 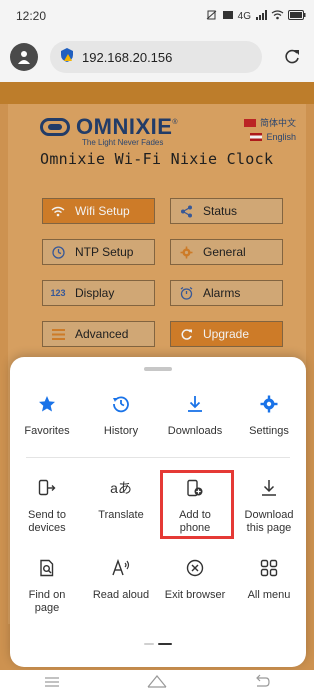 What do you see at coordinates (269, 431) in the screenshot?
I see `menu-label: Settings` at bounding box center [269, 431].